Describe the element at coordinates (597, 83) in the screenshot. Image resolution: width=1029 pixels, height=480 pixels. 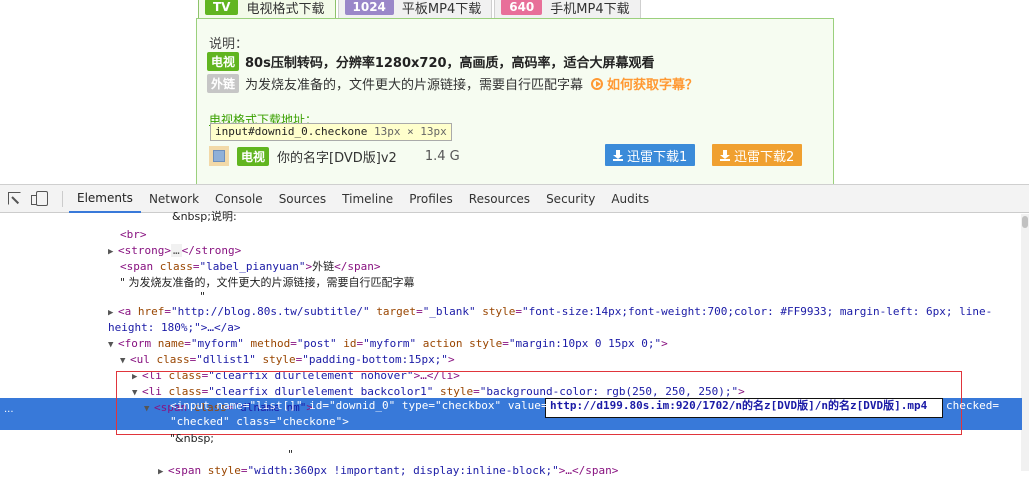
I see `play-circle-icon` at that location.